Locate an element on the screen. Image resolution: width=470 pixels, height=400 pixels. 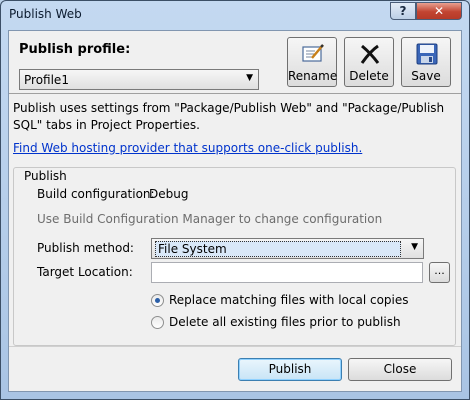
delete-label: Delete is located at coordinates (369, 76).